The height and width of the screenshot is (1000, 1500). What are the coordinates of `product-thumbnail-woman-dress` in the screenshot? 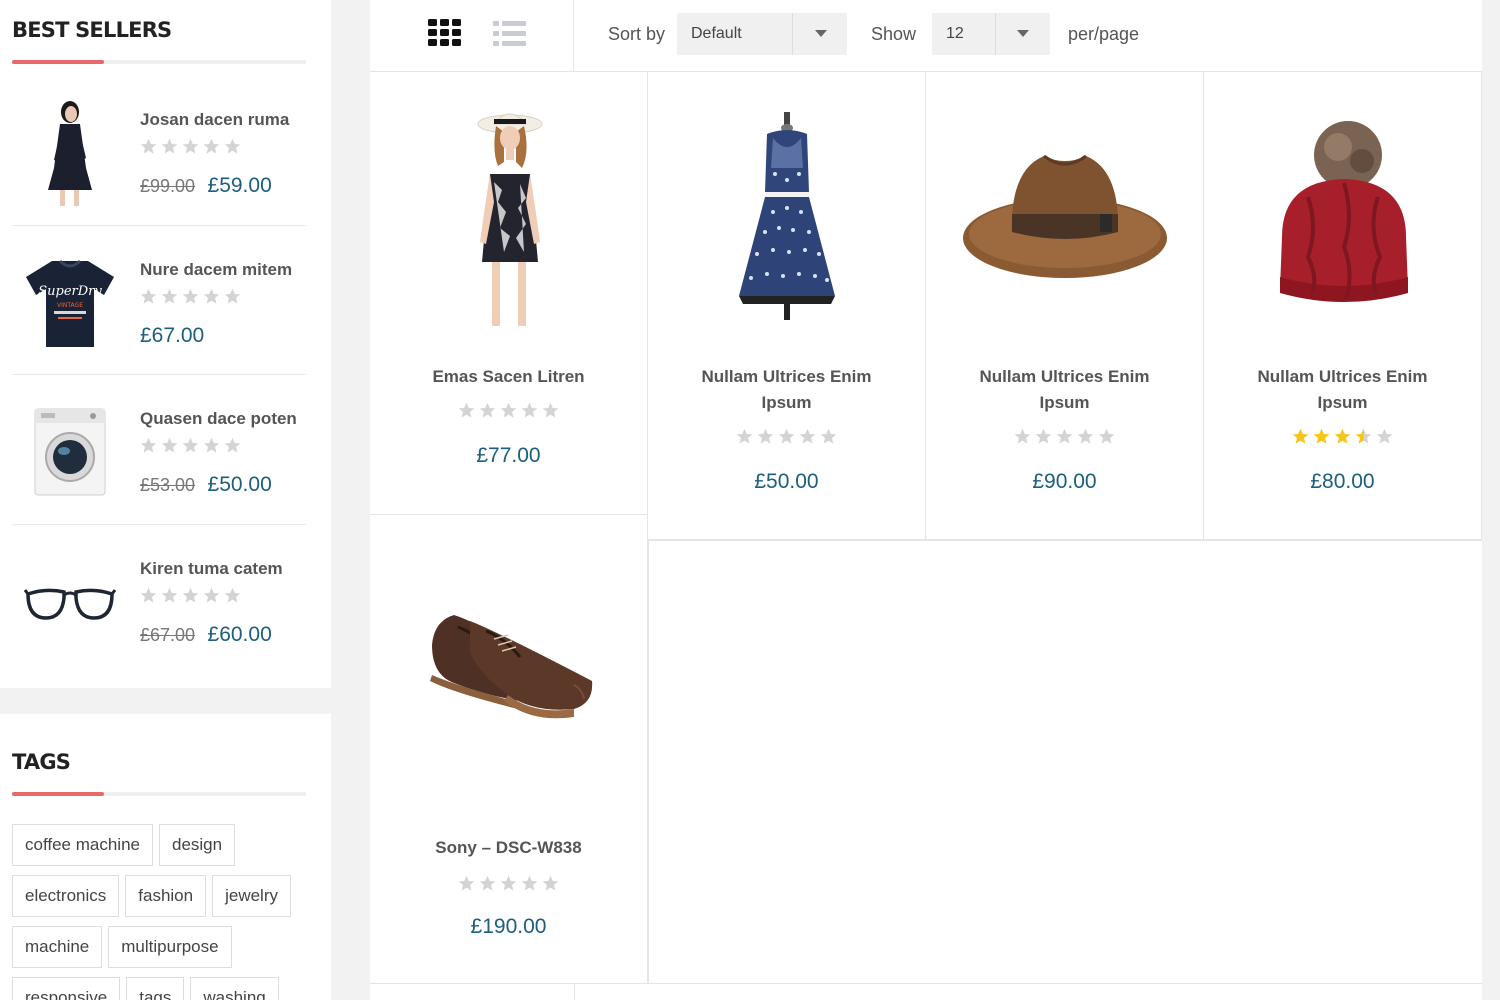 It's located at (70, 153).